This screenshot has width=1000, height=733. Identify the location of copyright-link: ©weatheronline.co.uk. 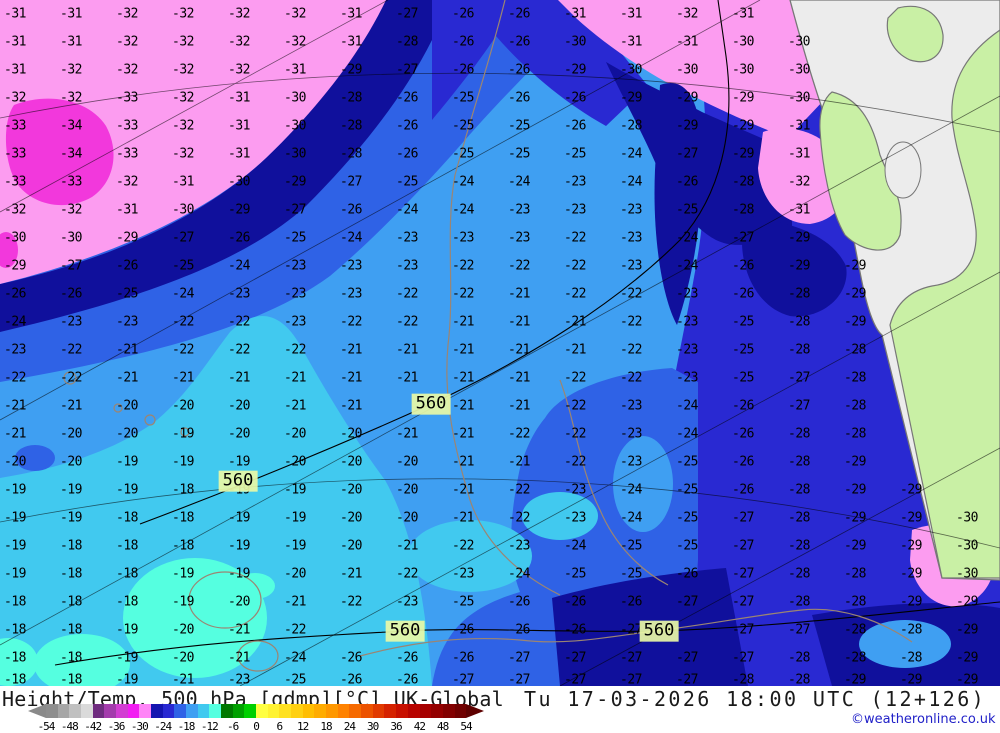
(923, 719).